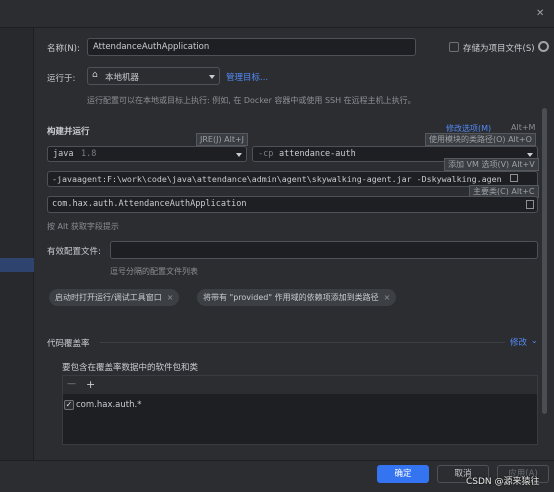 This screenshot has height=492, width=554. Describe the element at coordinates (71, 384) in the screenshot. I see `remove-icon: —` at that location.